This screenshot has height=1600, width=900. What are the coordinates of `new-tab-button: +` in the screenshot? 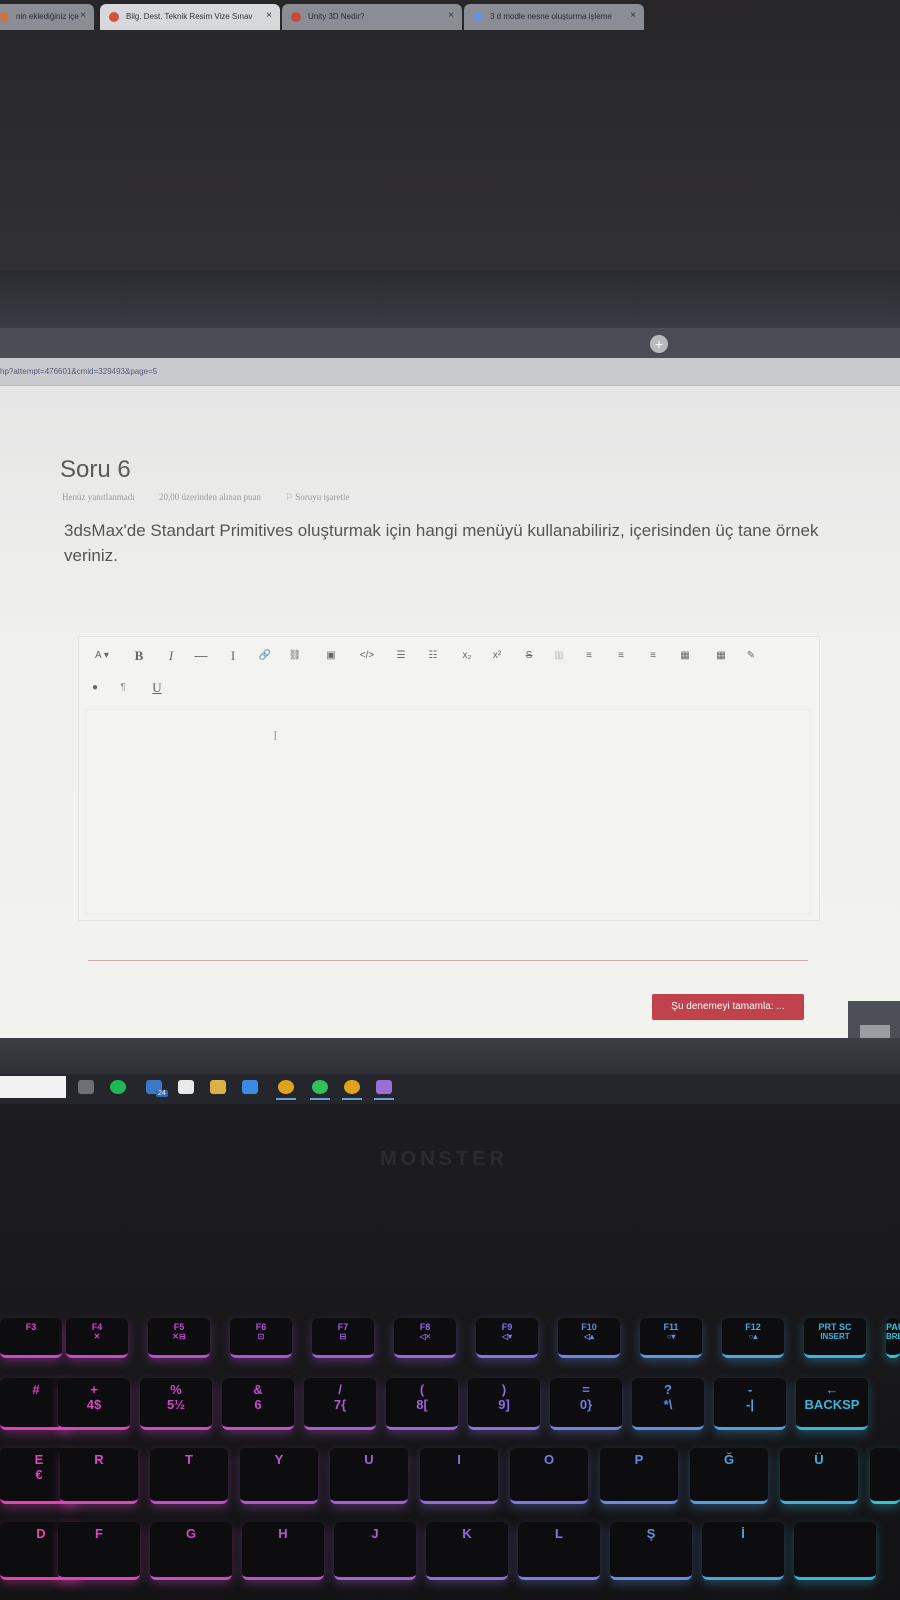 It's located at (659, 344).